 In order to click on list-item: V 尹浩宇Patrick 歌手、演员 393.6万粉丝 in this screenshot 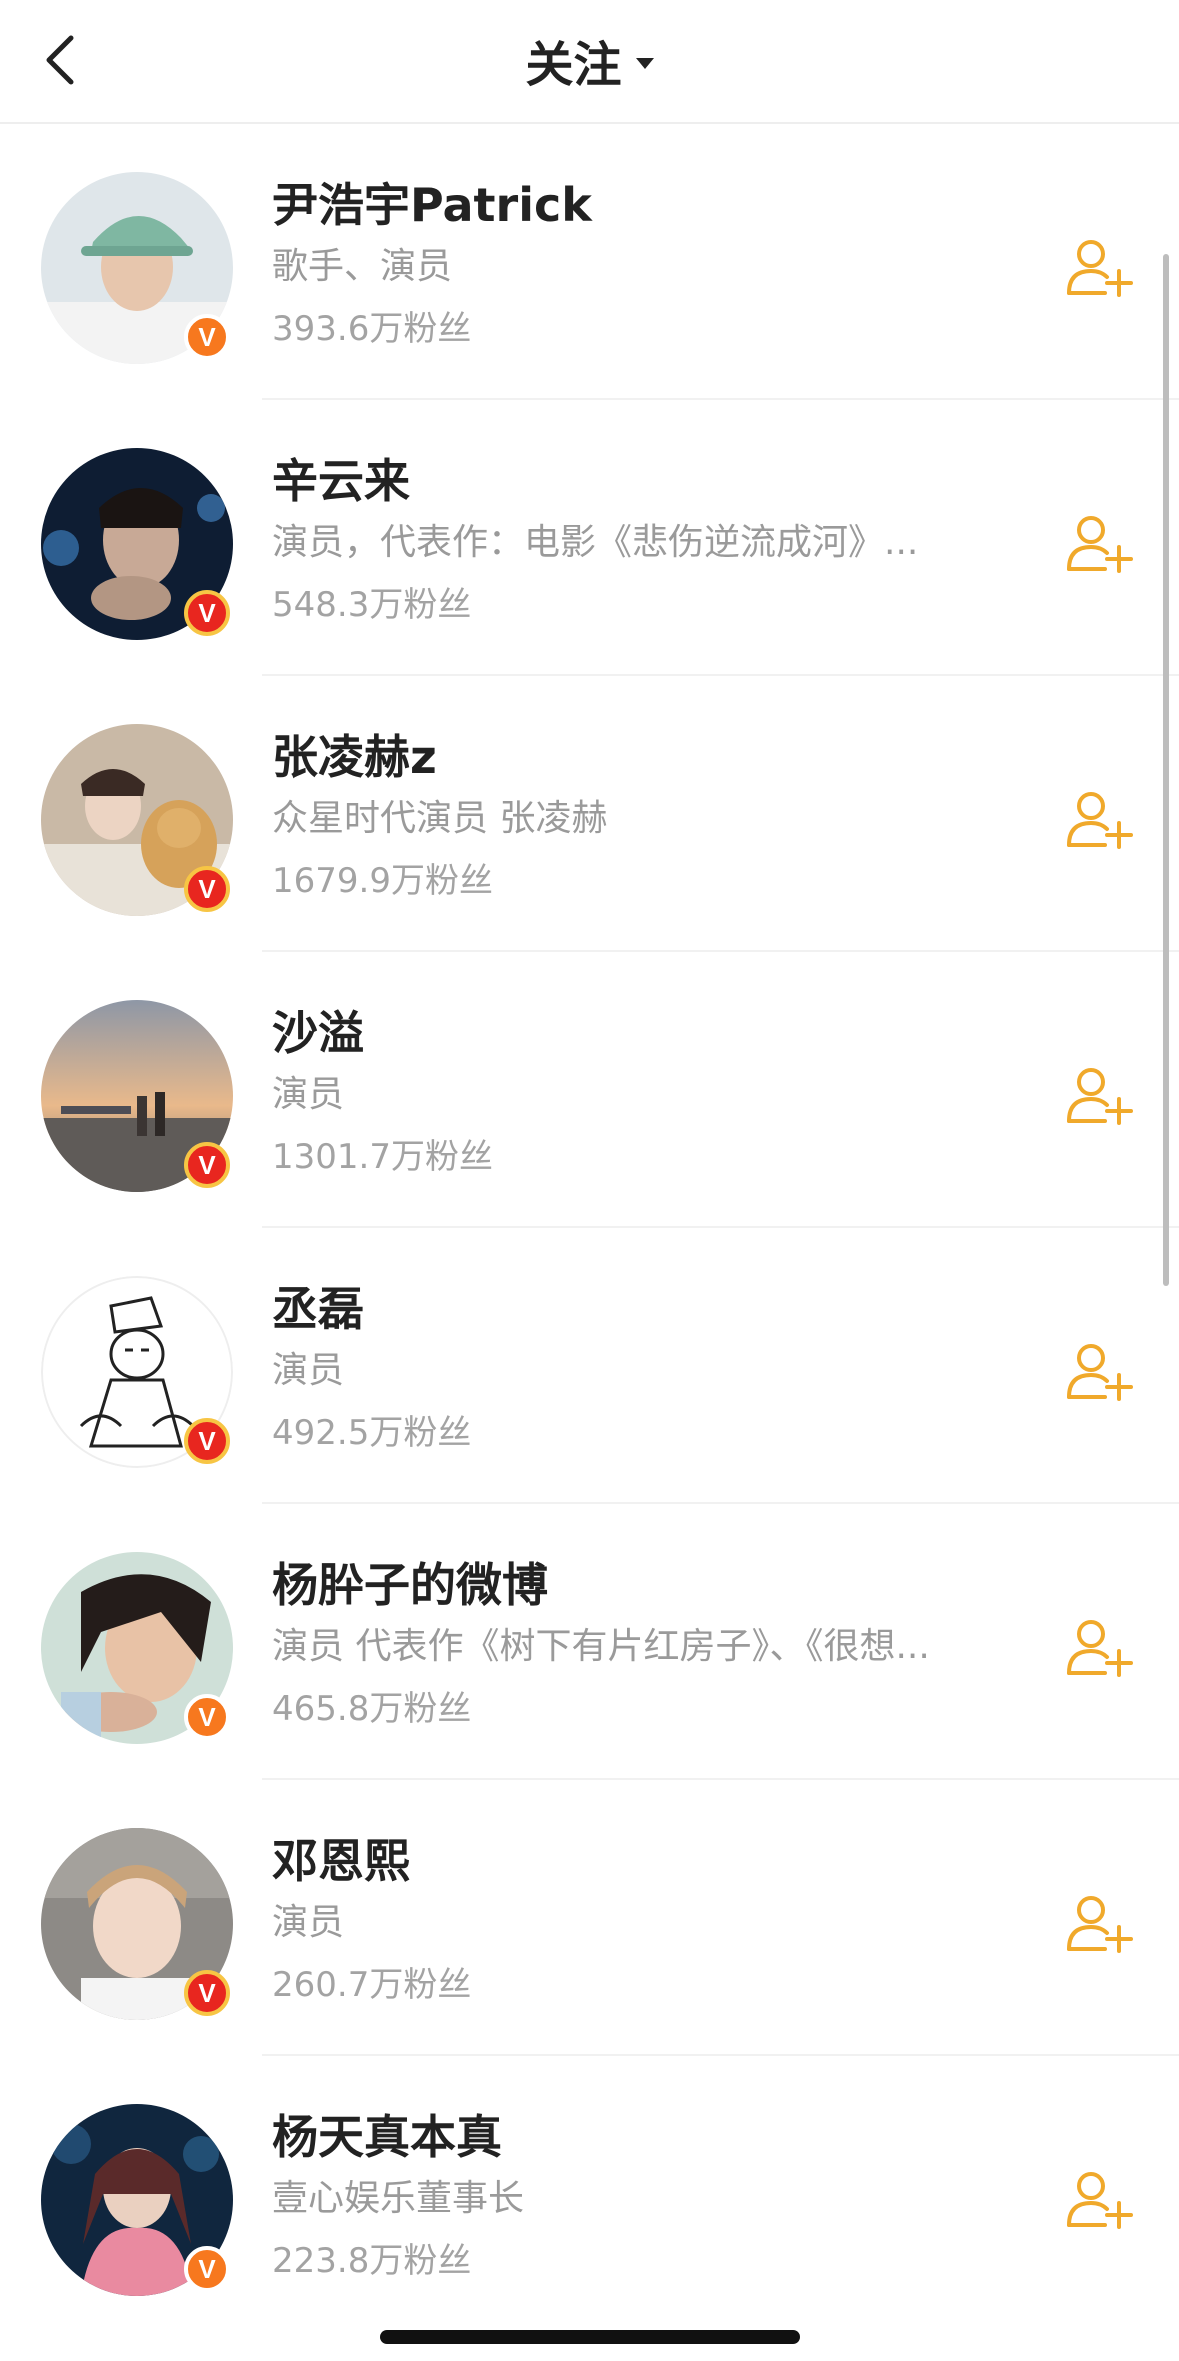, I will do `click(589, 262)`.